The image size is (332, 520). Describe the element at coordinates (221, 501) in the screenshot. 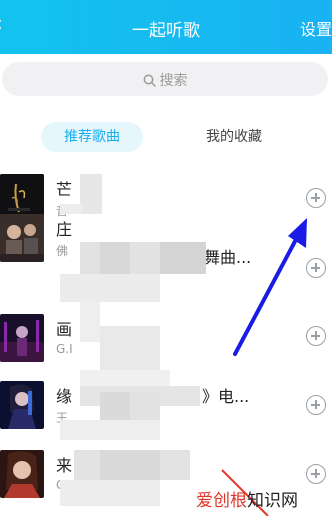

I see `watermark-red-text: 爱创根` at that location.